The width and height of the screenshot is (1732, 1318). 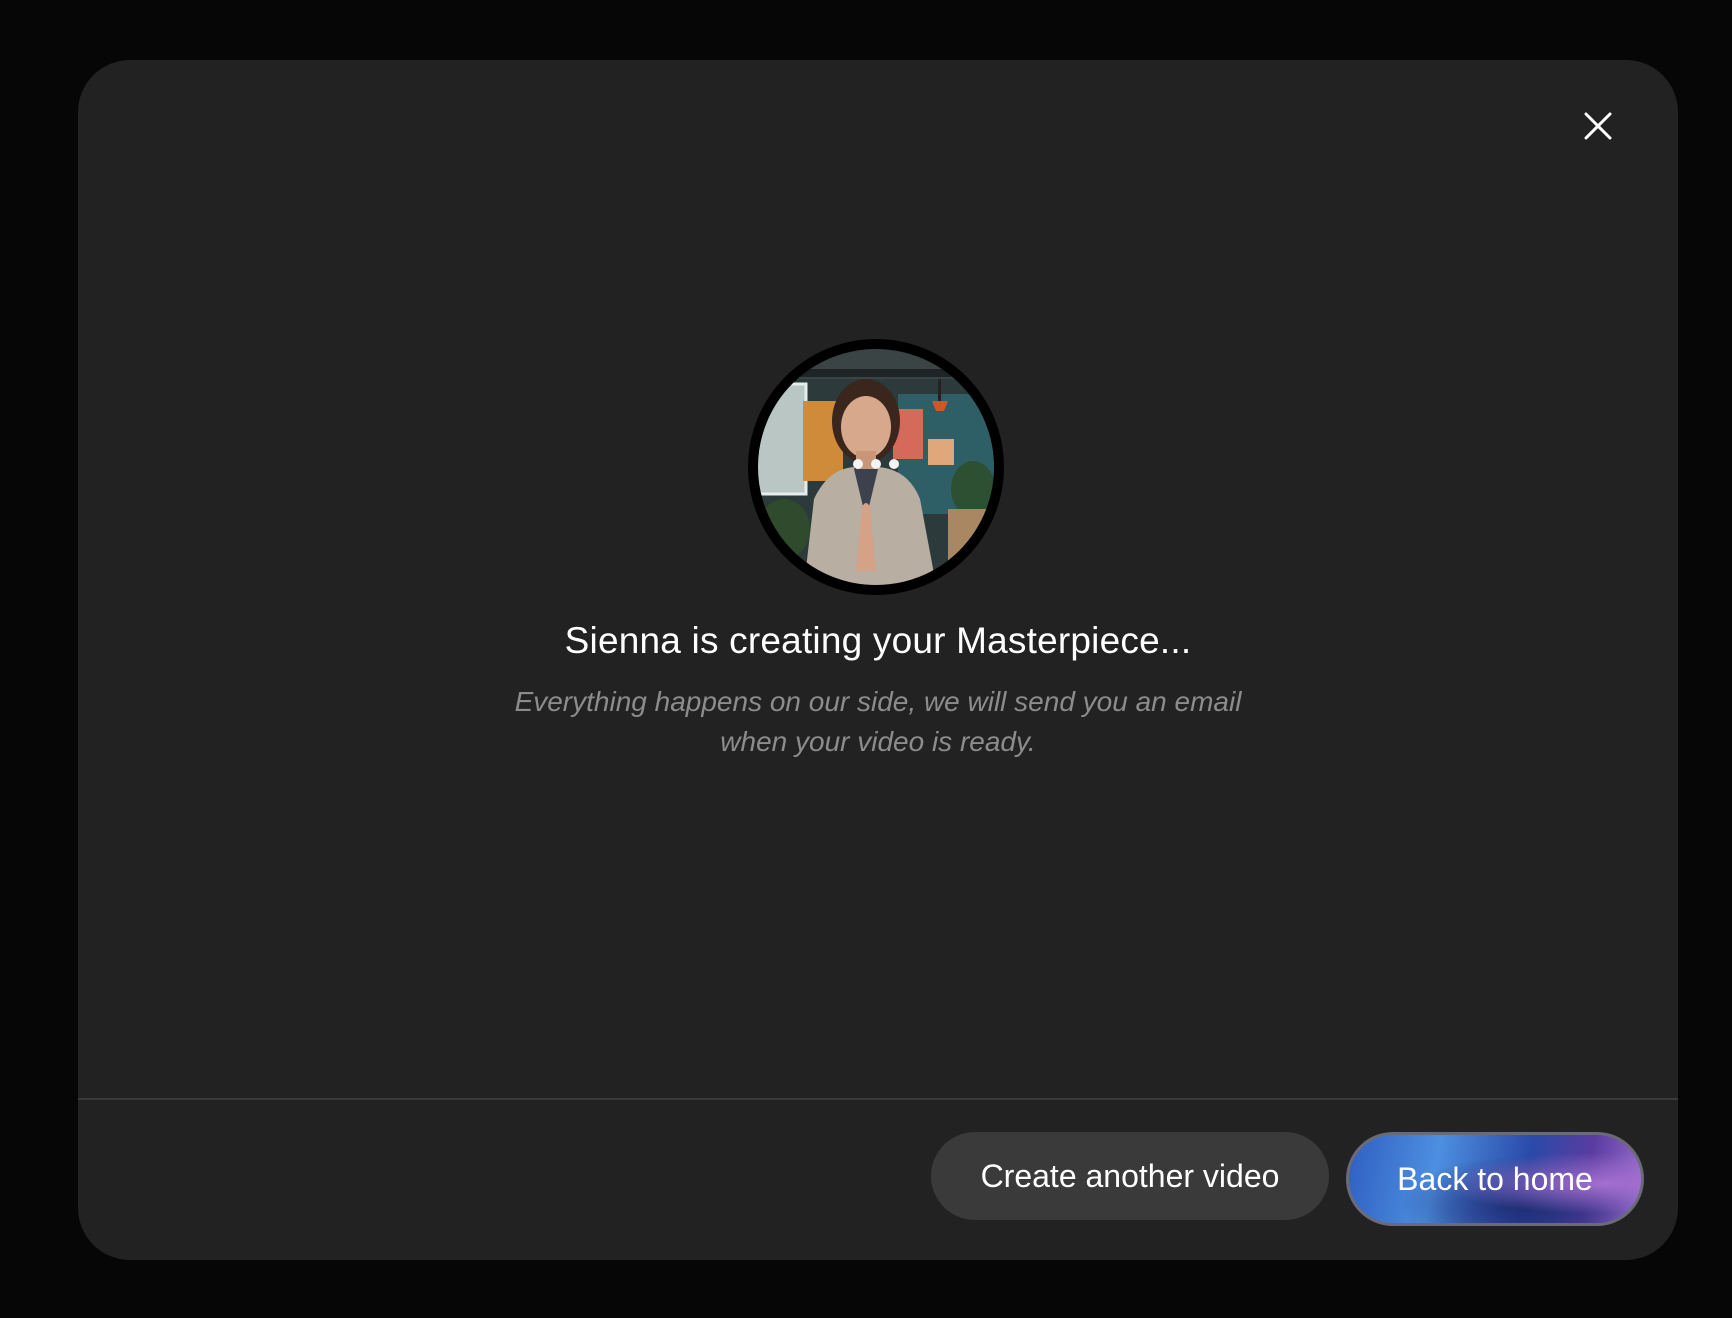 I want to click on back-to-home-label: Back to home, so click(x=1495, y=1178).